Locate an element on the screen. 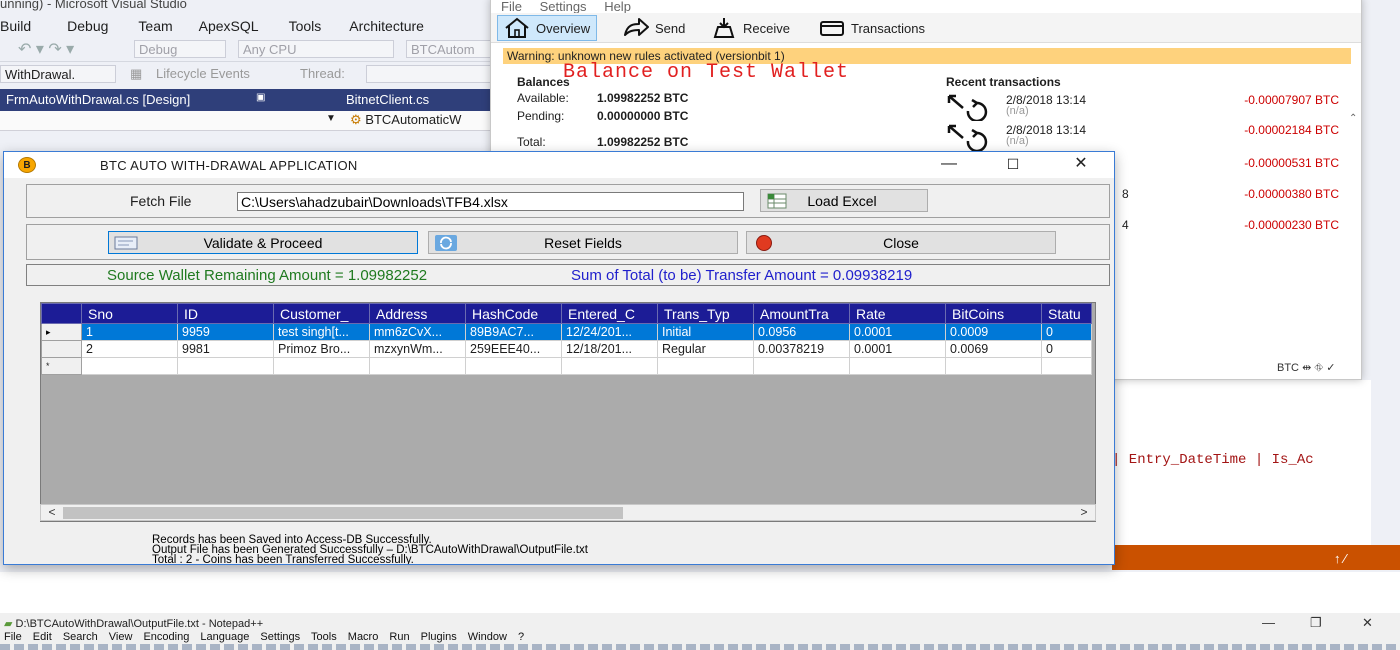 This screenshot has width=1400, height=650. npp-menu-file: File is located at coordinates (13, 637).